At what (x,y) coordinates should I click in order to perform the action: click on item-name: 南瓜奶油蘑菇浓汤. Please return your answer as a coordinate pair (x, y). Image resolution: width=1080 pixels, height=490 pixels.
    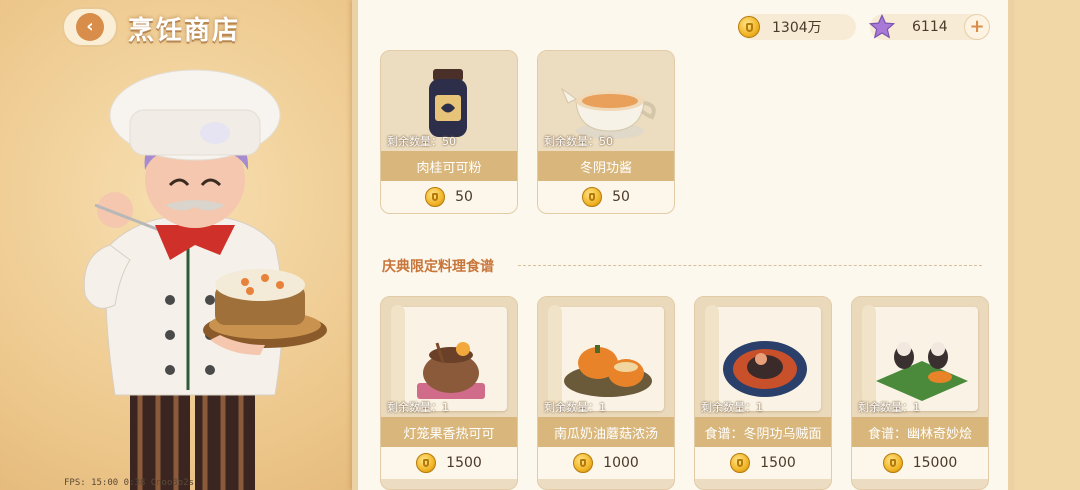
    Looking at the image, I should click on (606, 432).